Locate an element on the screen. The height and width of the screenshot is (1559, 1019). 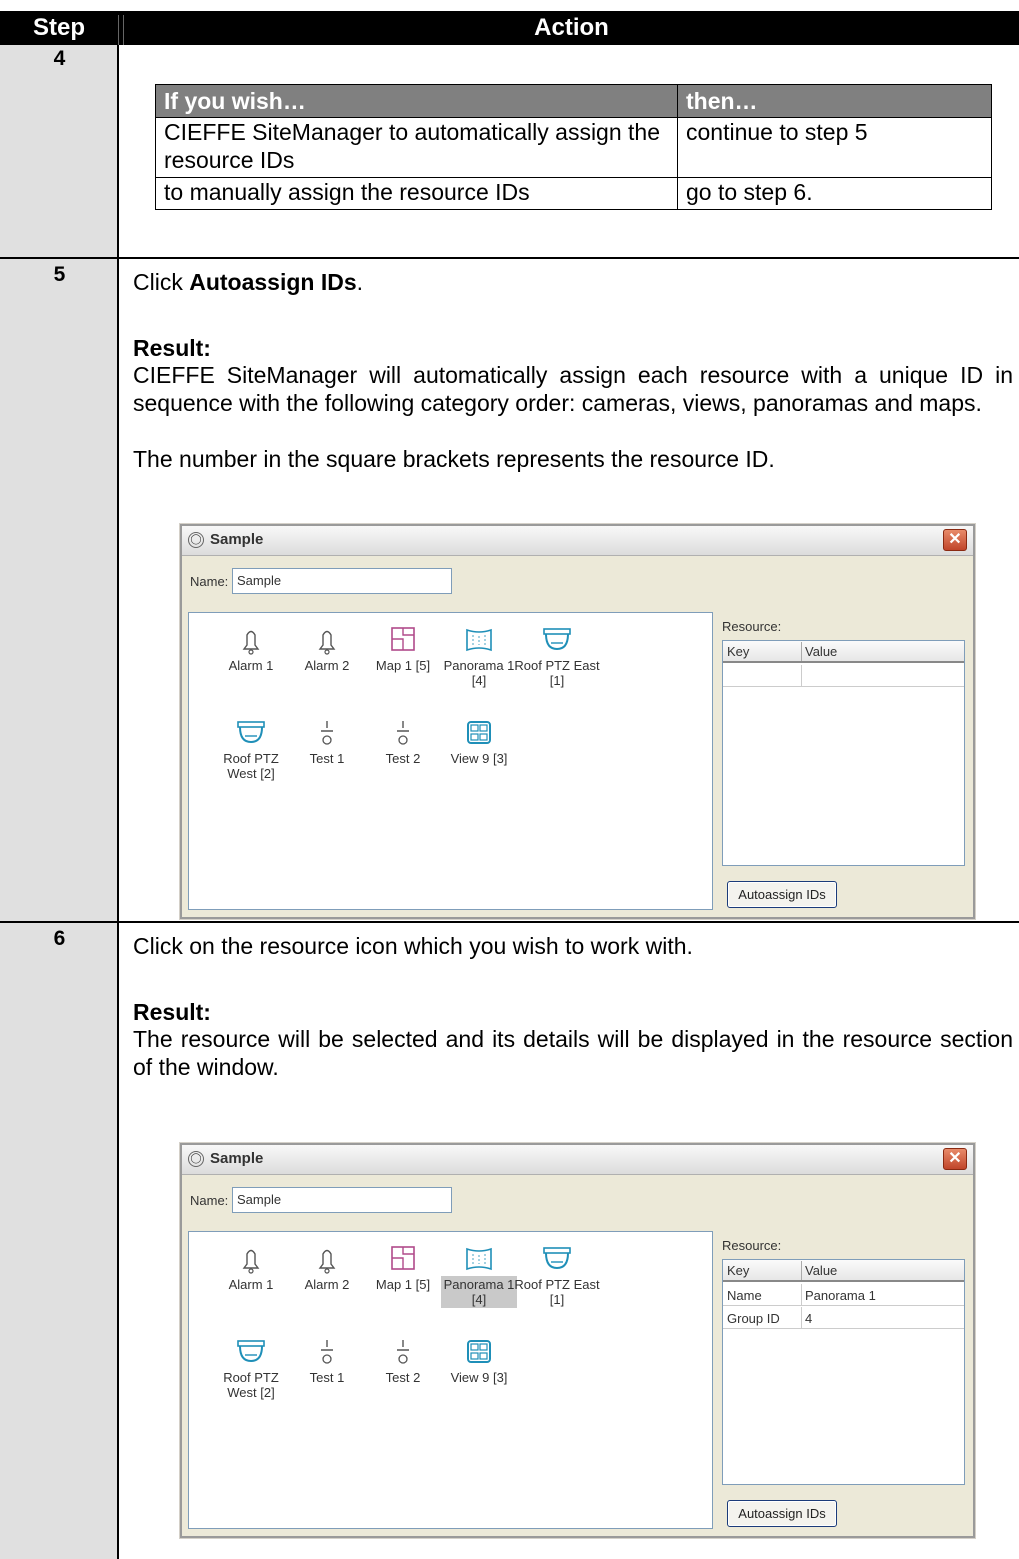
step-number: 4 is located at coordinates (59, 58).